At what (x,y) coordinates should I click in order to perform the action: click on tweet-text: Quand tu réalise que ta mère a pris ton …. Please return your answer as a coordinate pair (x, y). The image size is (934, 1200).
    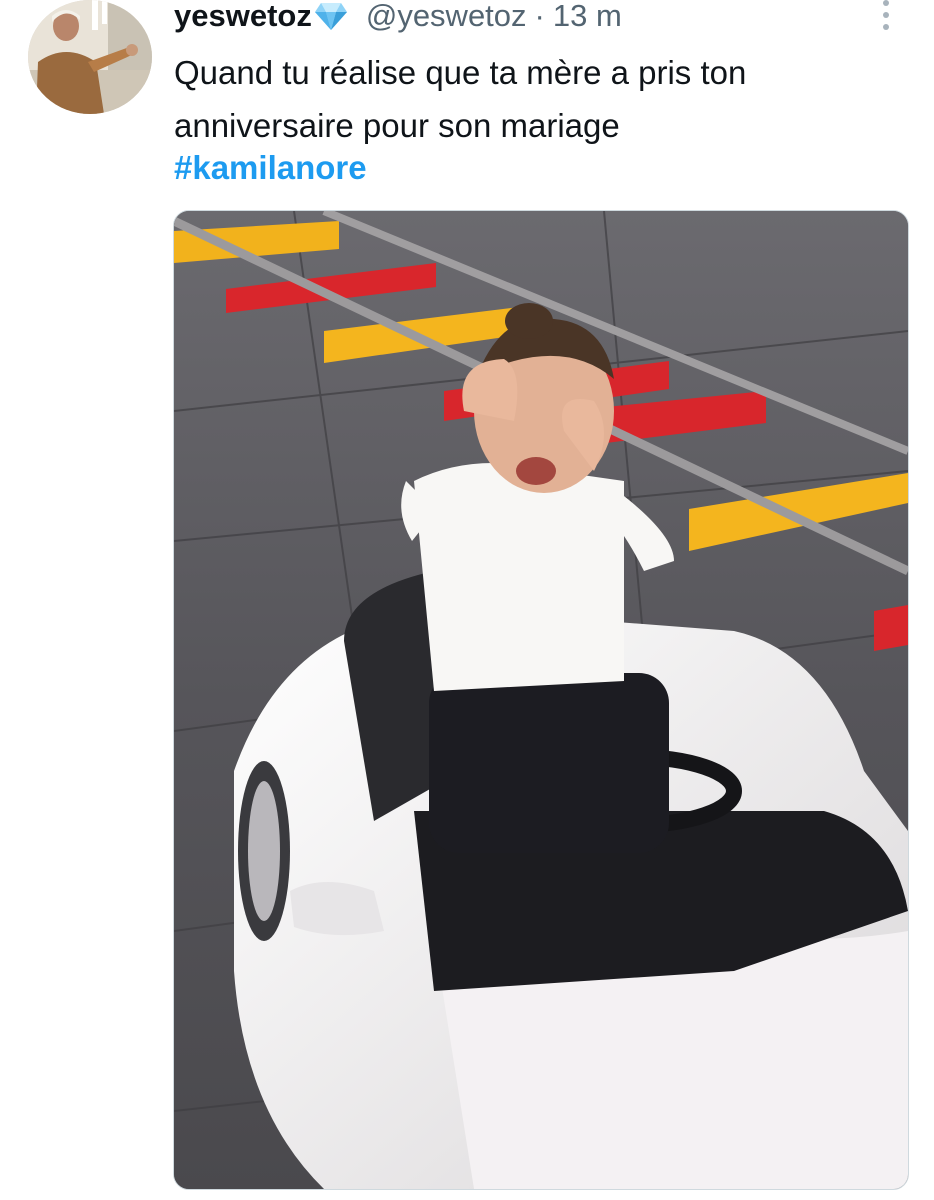
    Looking at the image, I should click on (534, 99).